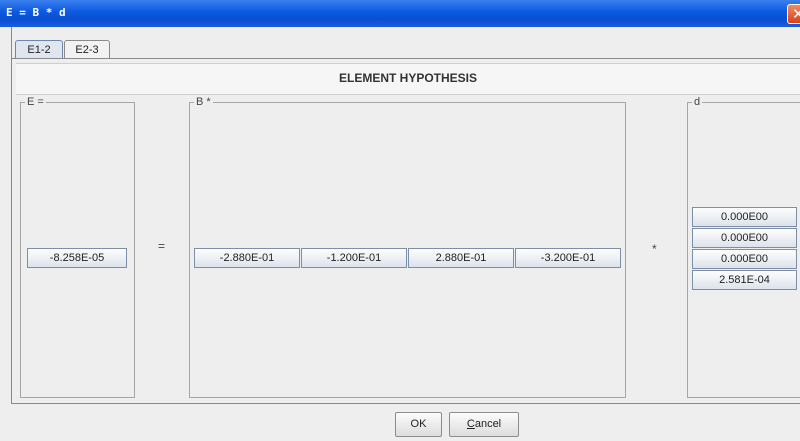 The height and width of the screenshot is (441, 800). I want to click on b-value-1: -2.880E-01, so click(247, 258).